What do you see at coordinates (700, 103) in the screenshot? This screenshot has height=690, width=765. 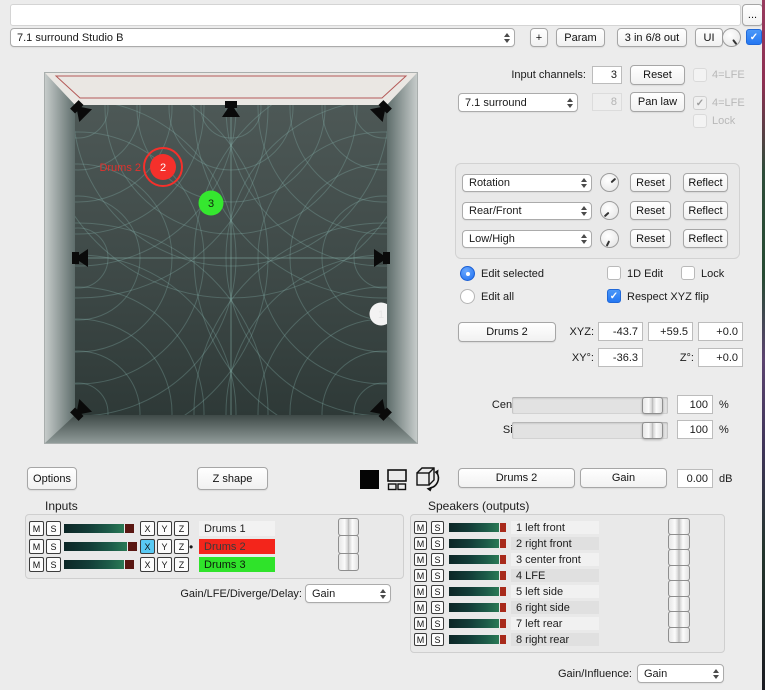 I see `lfe4-mid-checkbox` at bounding box center [700, 103].